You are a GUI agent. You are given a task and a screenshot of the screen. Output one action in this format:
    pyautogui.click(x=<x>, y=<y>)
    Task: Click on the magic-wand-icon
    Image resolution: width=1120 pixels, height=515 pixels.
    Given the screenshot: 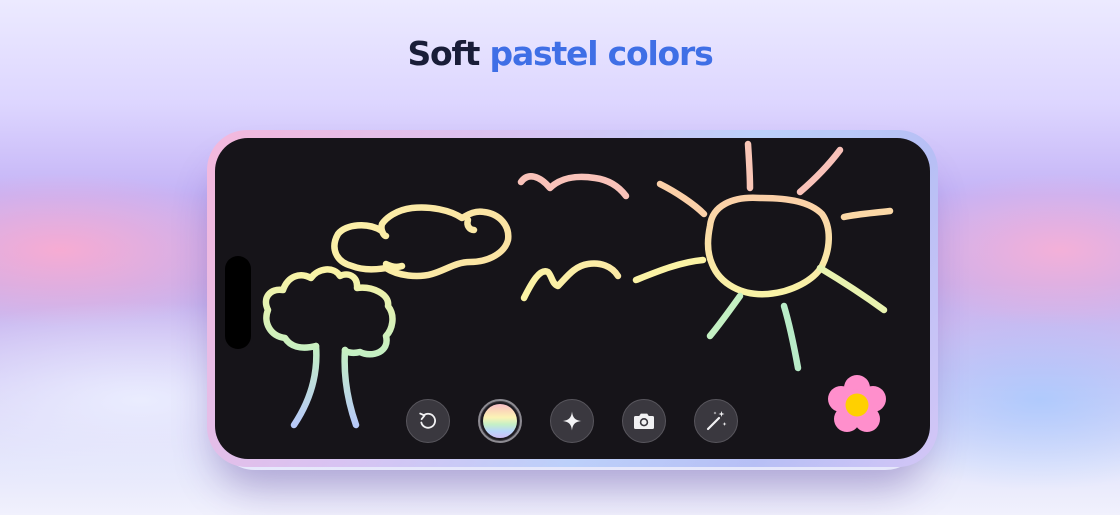 What is the action you would take?
    pyautogui.click(x=716, y=421)
    